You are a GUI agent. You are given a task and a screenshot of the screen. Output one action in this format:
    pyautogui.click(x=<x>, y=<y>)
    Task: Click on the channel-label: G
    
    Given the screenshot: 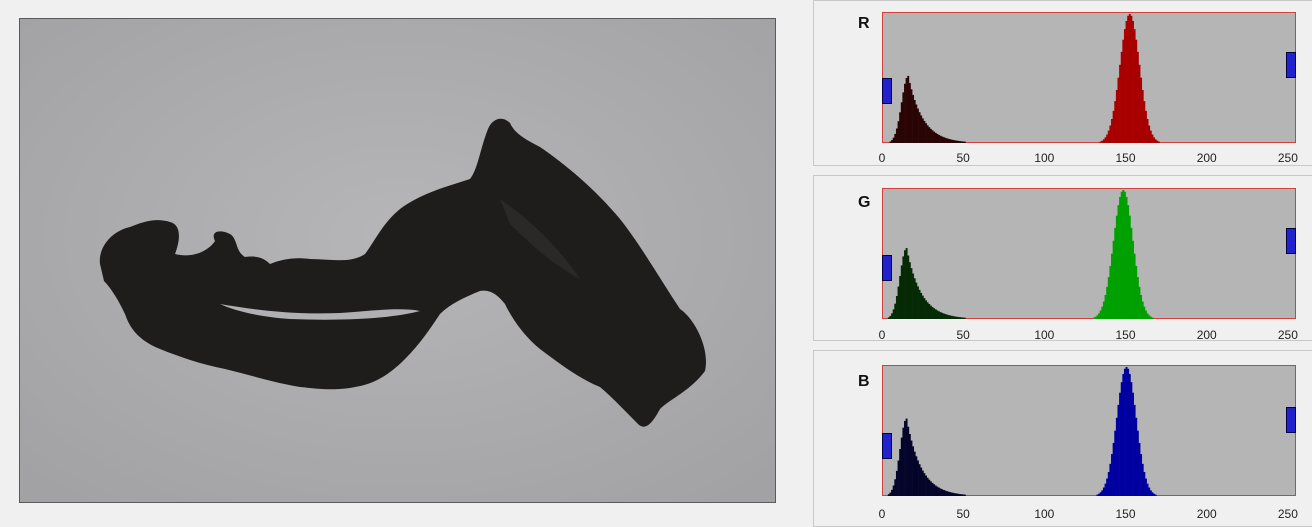 What is the action you would take?
    pyautogui.click(x=864, y=202)
    